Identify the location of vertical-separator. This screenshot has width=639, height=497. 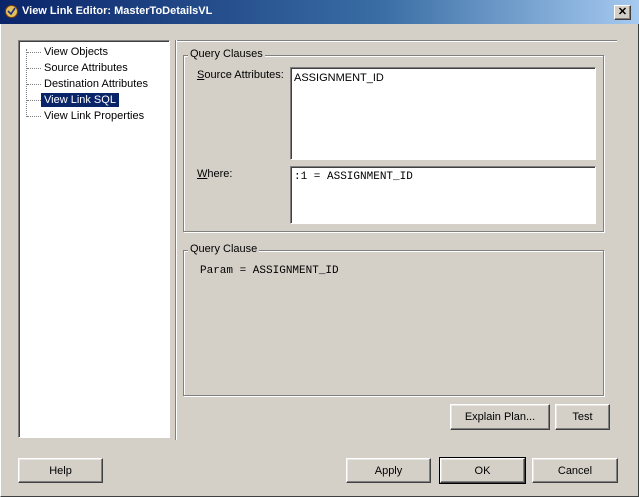
(176, 240).